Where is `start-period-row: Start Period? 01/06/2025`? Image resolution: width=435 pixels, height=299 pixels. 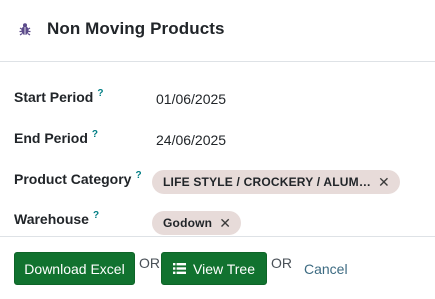 start-period-row: Start Period? 01/06/2025 is located at coordinates (217, 101).